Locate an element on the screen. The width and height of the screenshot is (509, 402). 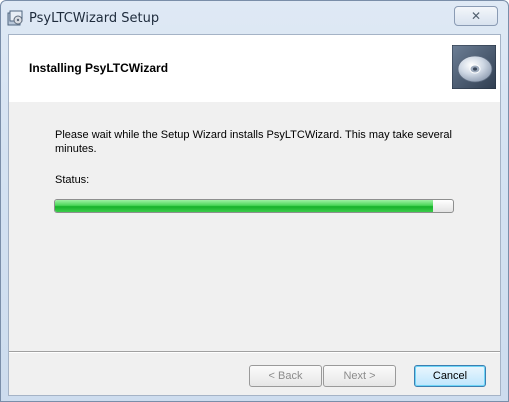
close-icon: ✕ is located at coordinates (476, 16).